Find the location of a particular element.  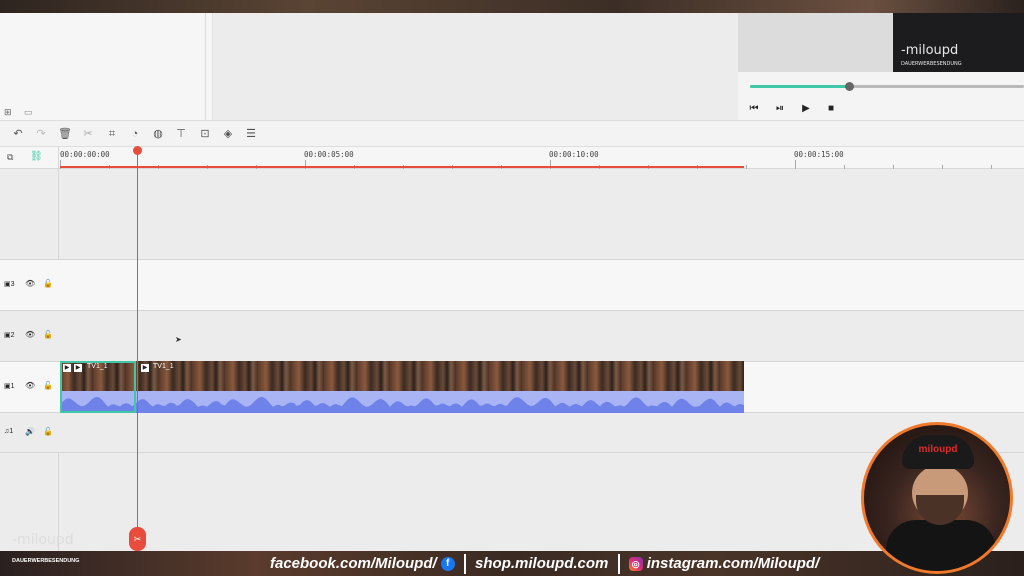

track-header: ▣2 👁 🔓 is located at coordinates (29, 336).